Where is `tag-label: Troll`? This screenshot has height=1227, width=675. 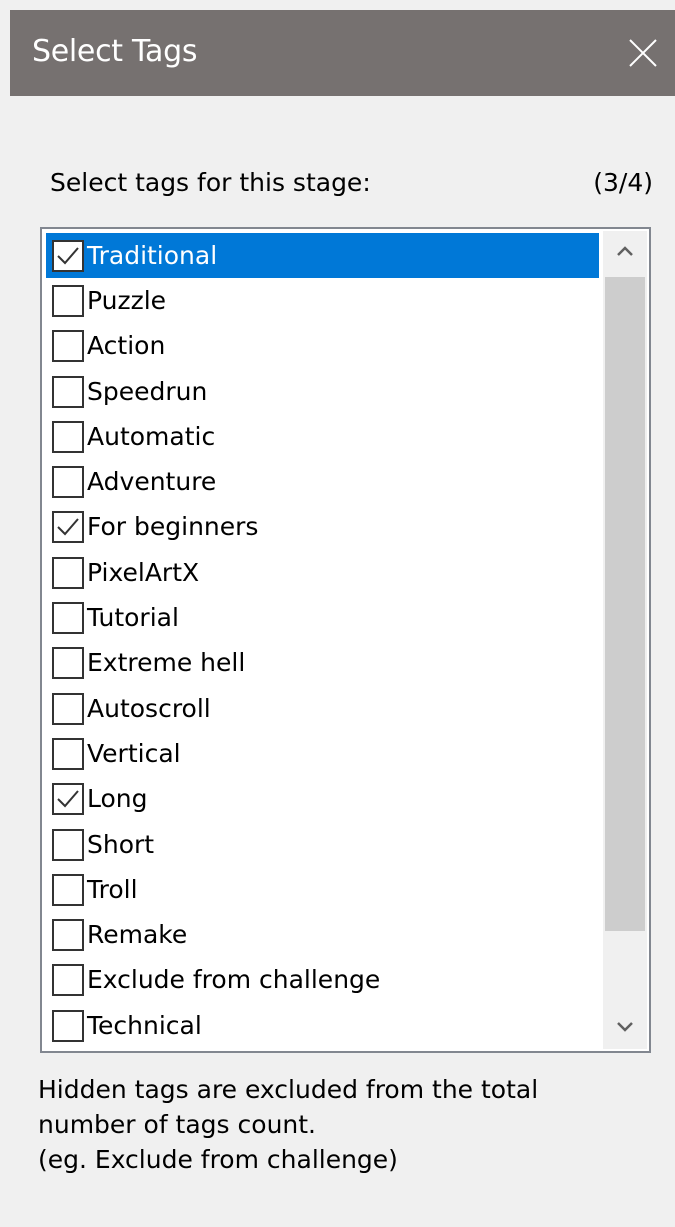 tag-label: Troll is located at coordinates (112, 889).